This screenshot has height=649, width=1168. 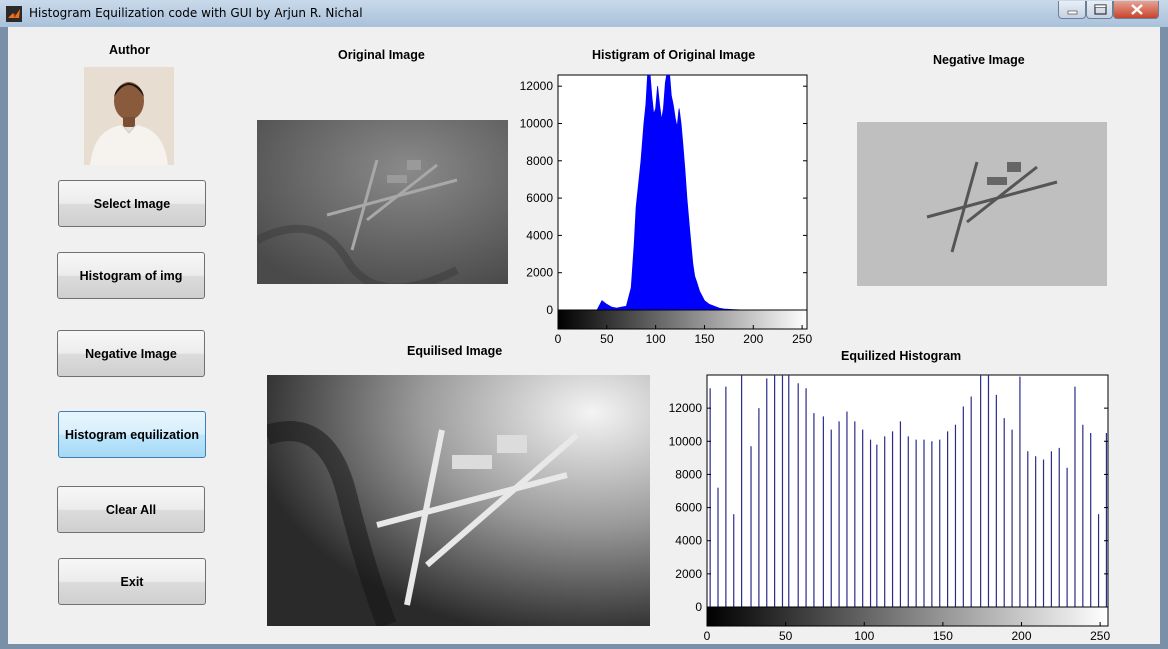 What do you see at coordinates (1100, 636) in the screenshot?
I see `x-tick-label: 250` at bounding box center [1100, 636].